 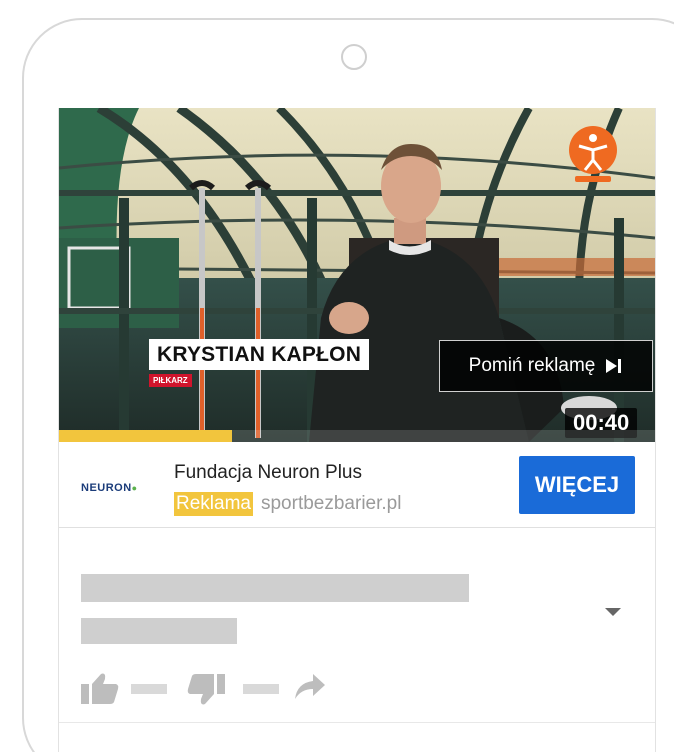 I want to click on ad-label-badge: Reklama, so click(x=213, y=504).